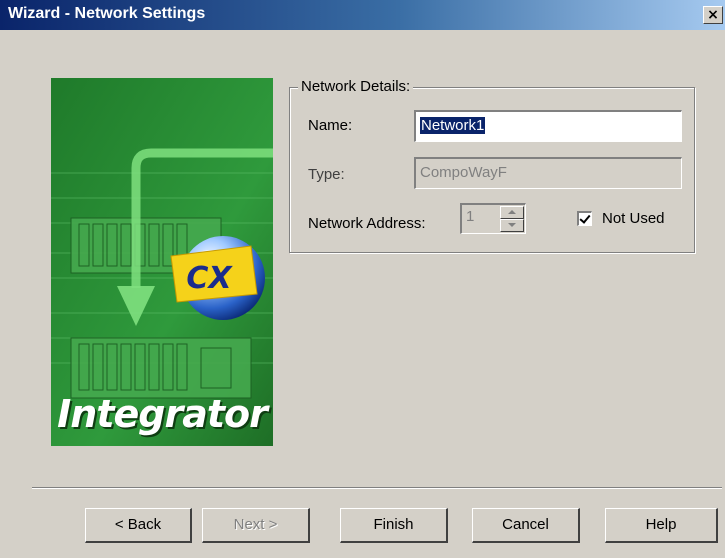 The width and height of the screenshot is (725, 558). I want to click on finish-button: Finish, so click(394, 525).